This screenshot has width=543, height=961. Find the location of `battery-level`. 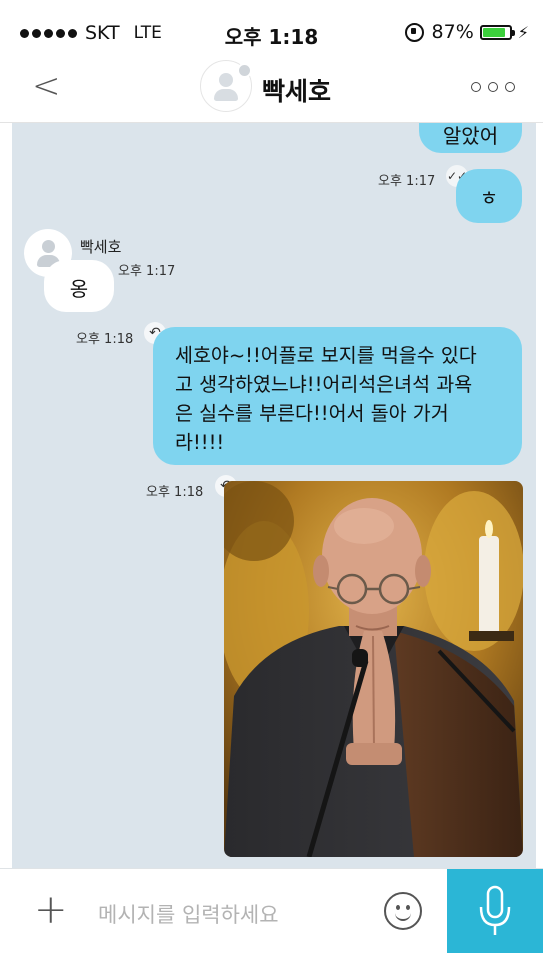

battery-level is located at coordinates (494, 32).